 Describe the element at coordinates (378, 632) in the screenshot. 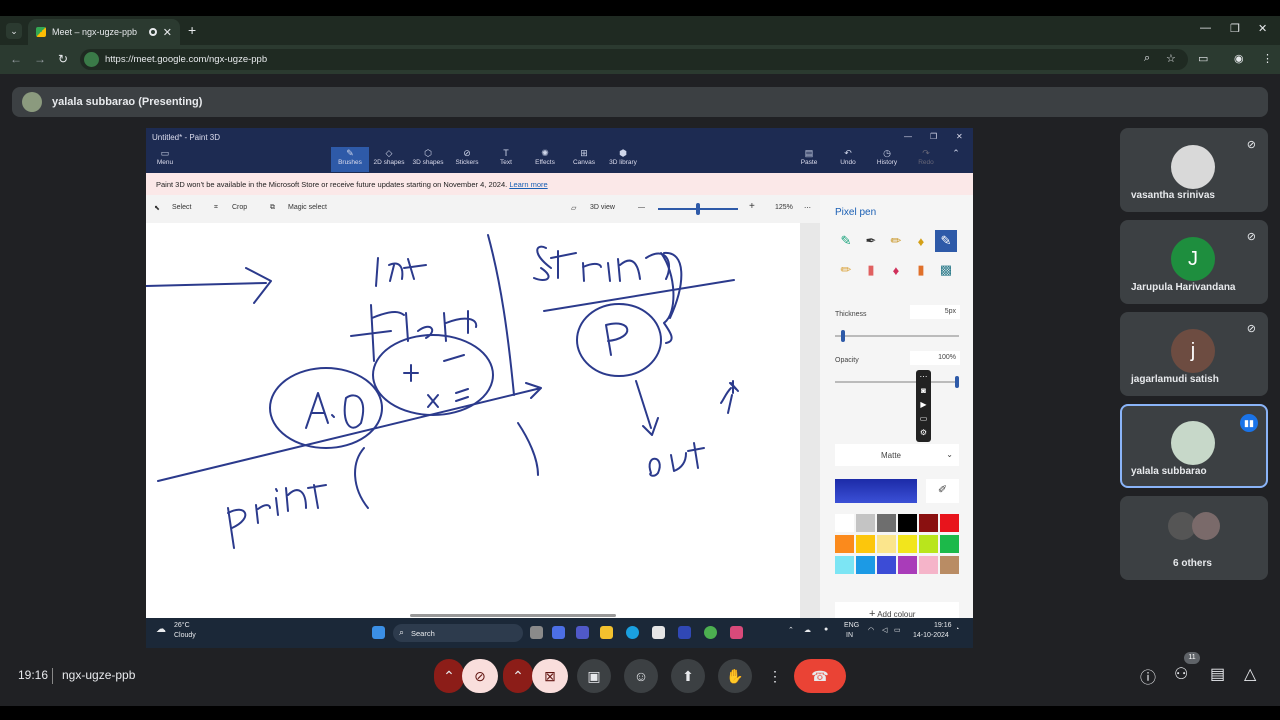

I see `windows-start-icon` at that location.